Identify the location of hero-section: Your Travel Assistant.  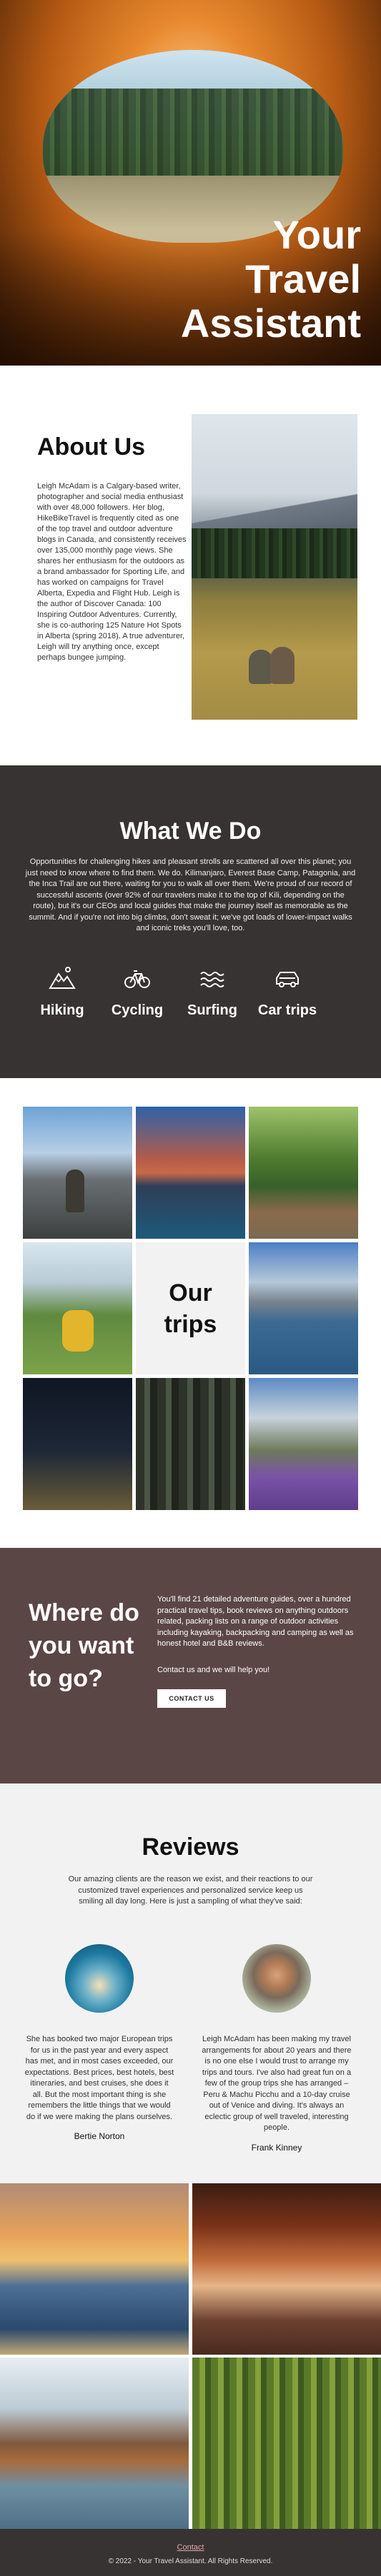
(190, 183).